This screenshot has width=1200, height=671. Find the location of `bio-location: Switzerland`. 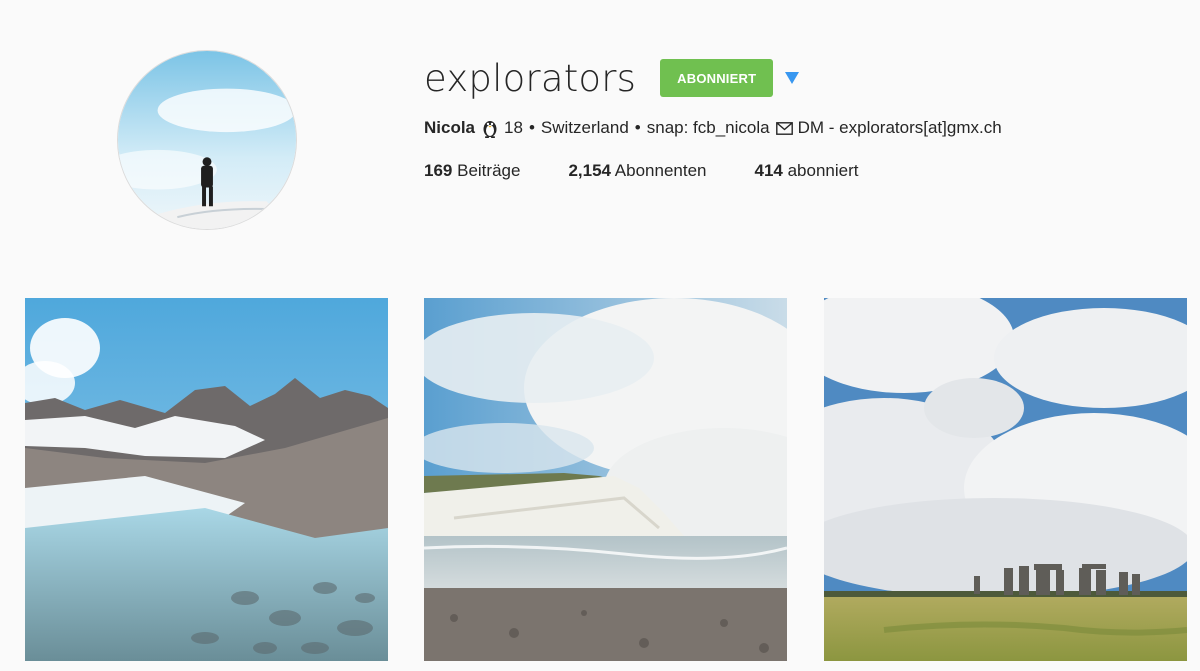

bio-location: Switzerland is located at coordinates (584, 127).